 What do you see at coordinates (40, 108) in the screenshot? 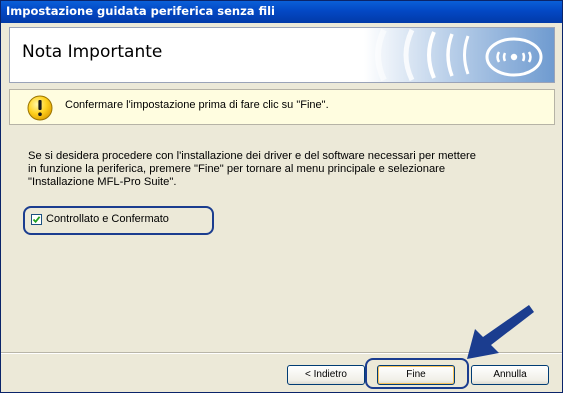
I see `warning-icon` at bounding box center [40, 108].